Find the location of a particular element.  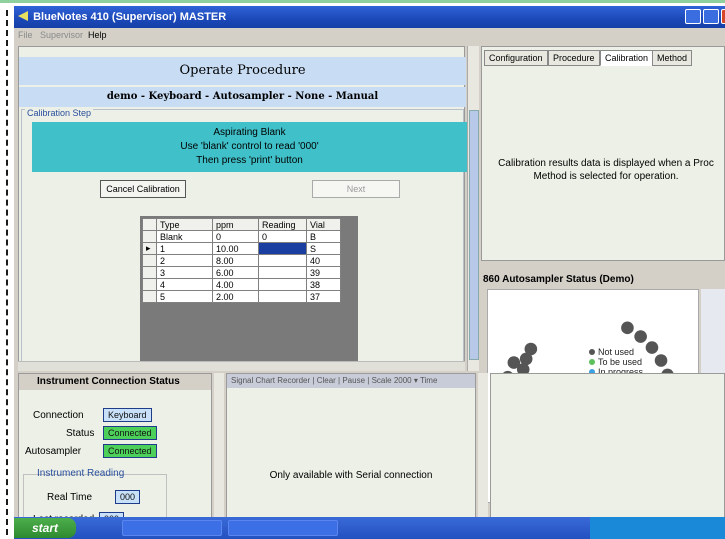

clear-button: Clear is located at coordinates (326, 380).